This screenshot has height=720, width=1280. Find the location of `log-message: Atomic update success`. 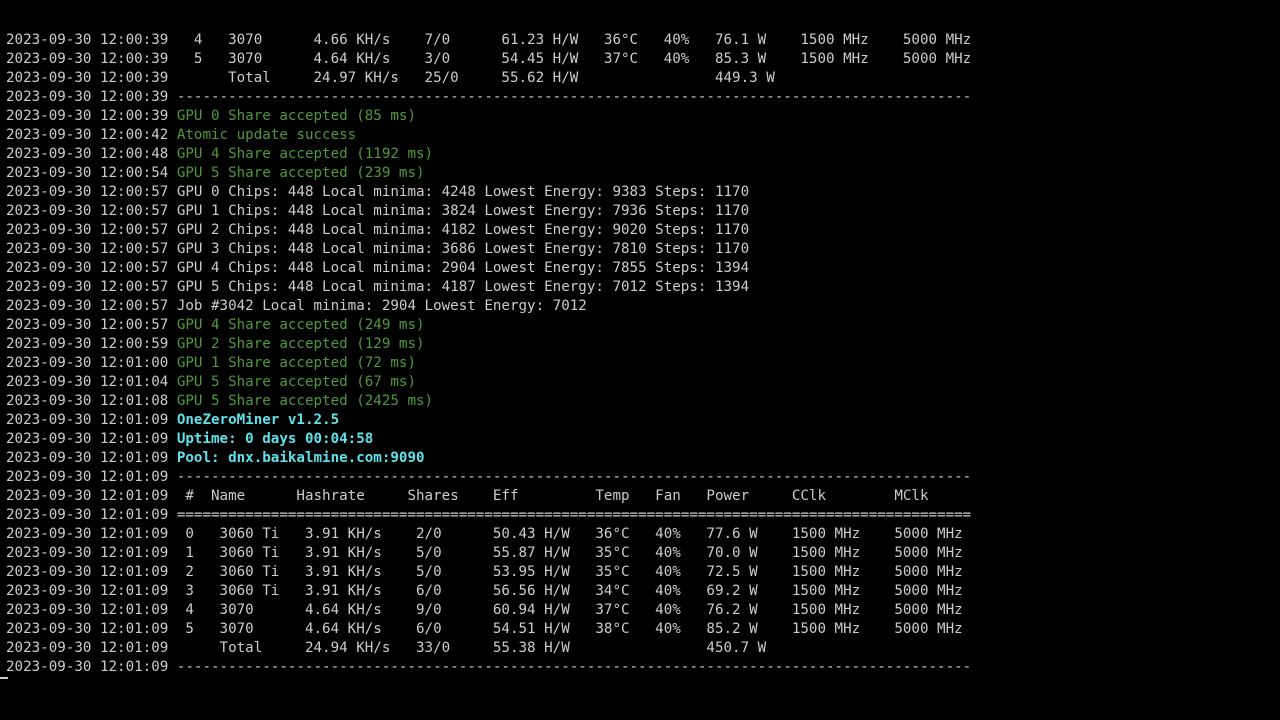

log-message: Atomic update success is located at coordinates (266, 135).